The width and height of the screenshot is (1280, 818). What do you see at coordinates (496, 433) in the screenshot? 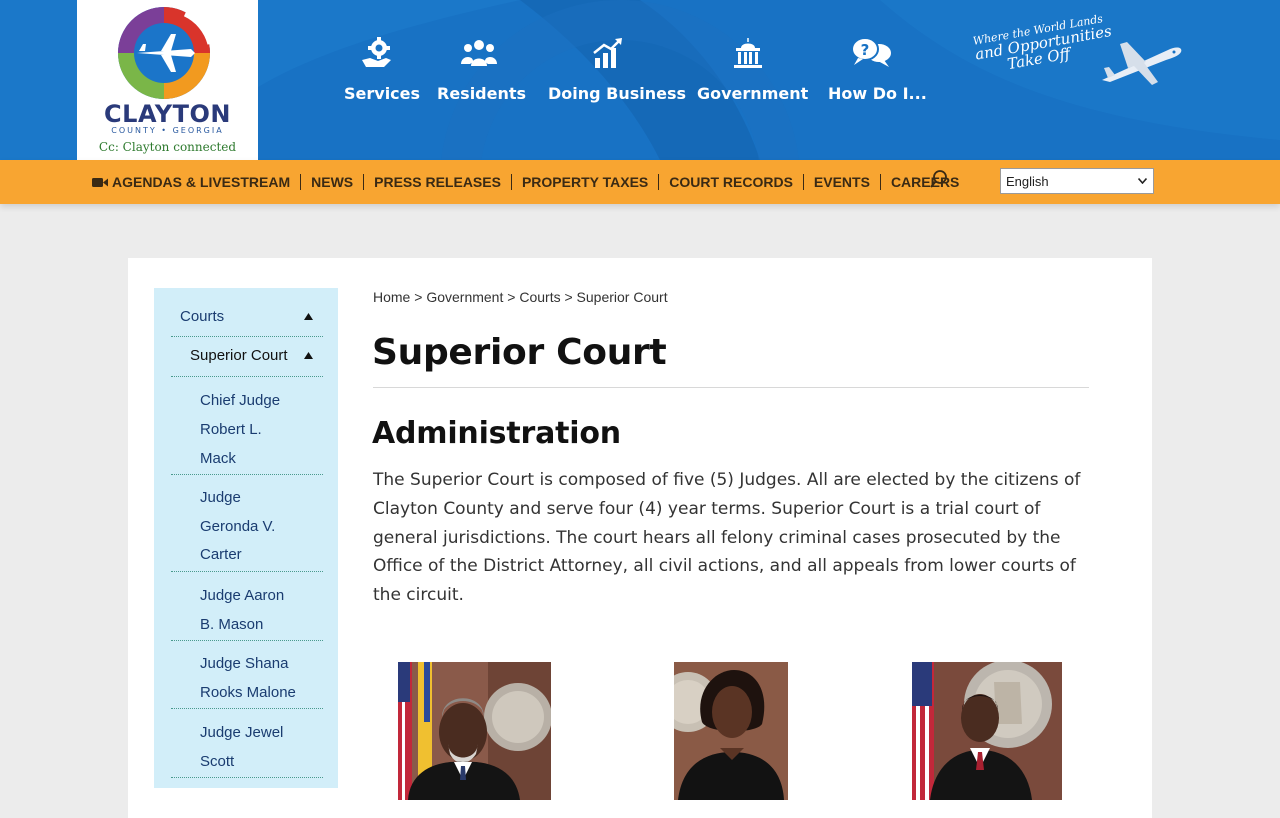
I see `section-title: Administration` at bounding box center [496, 433].